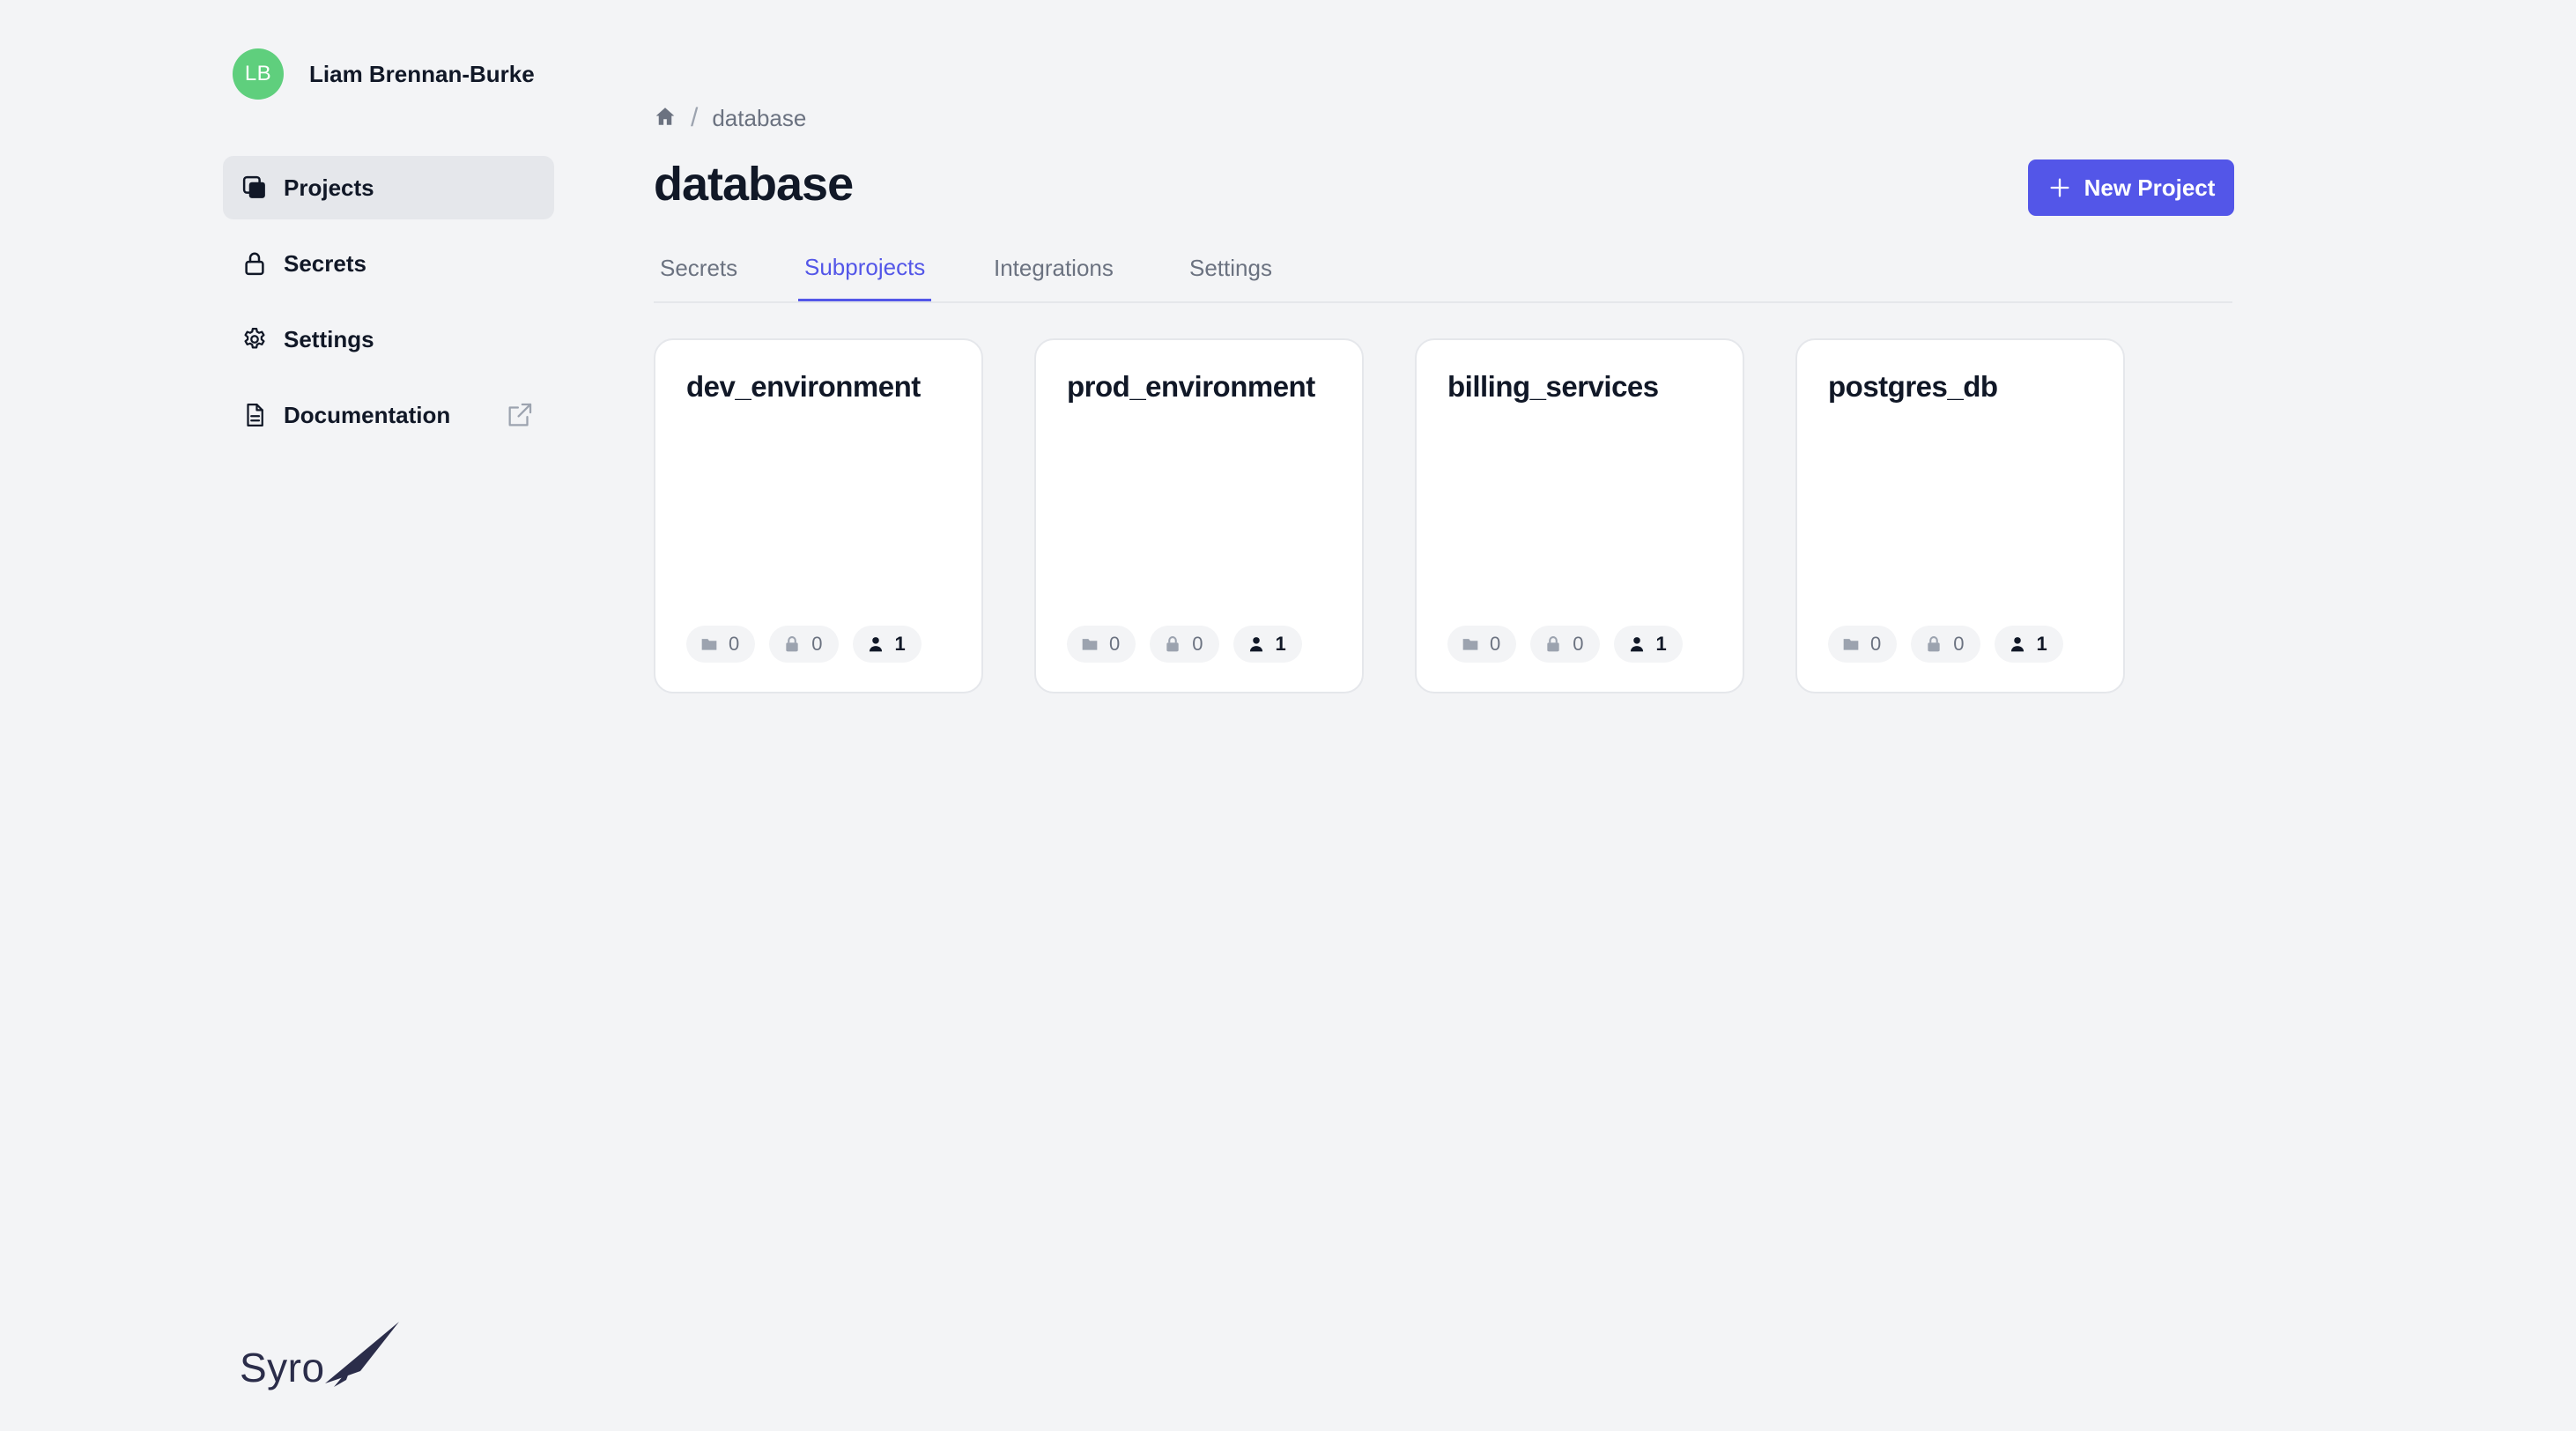 The image size is (2576, 1431). Describe the element at coordinates (2150, 187) in the screenshot. I see `new-project-label: New Project` at that location.